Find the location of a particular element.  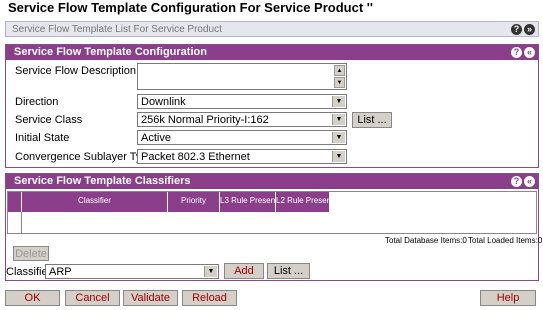

column-header-l2-rule: L2 Rule Present is located at coordinates (303, 202).